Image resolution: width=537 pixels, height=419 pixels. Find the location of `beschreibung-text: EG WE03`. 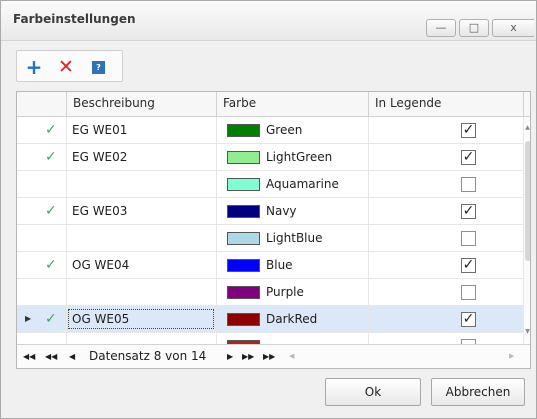

beschreibung-text: EG WE03 is located at coordinates (100, 211).